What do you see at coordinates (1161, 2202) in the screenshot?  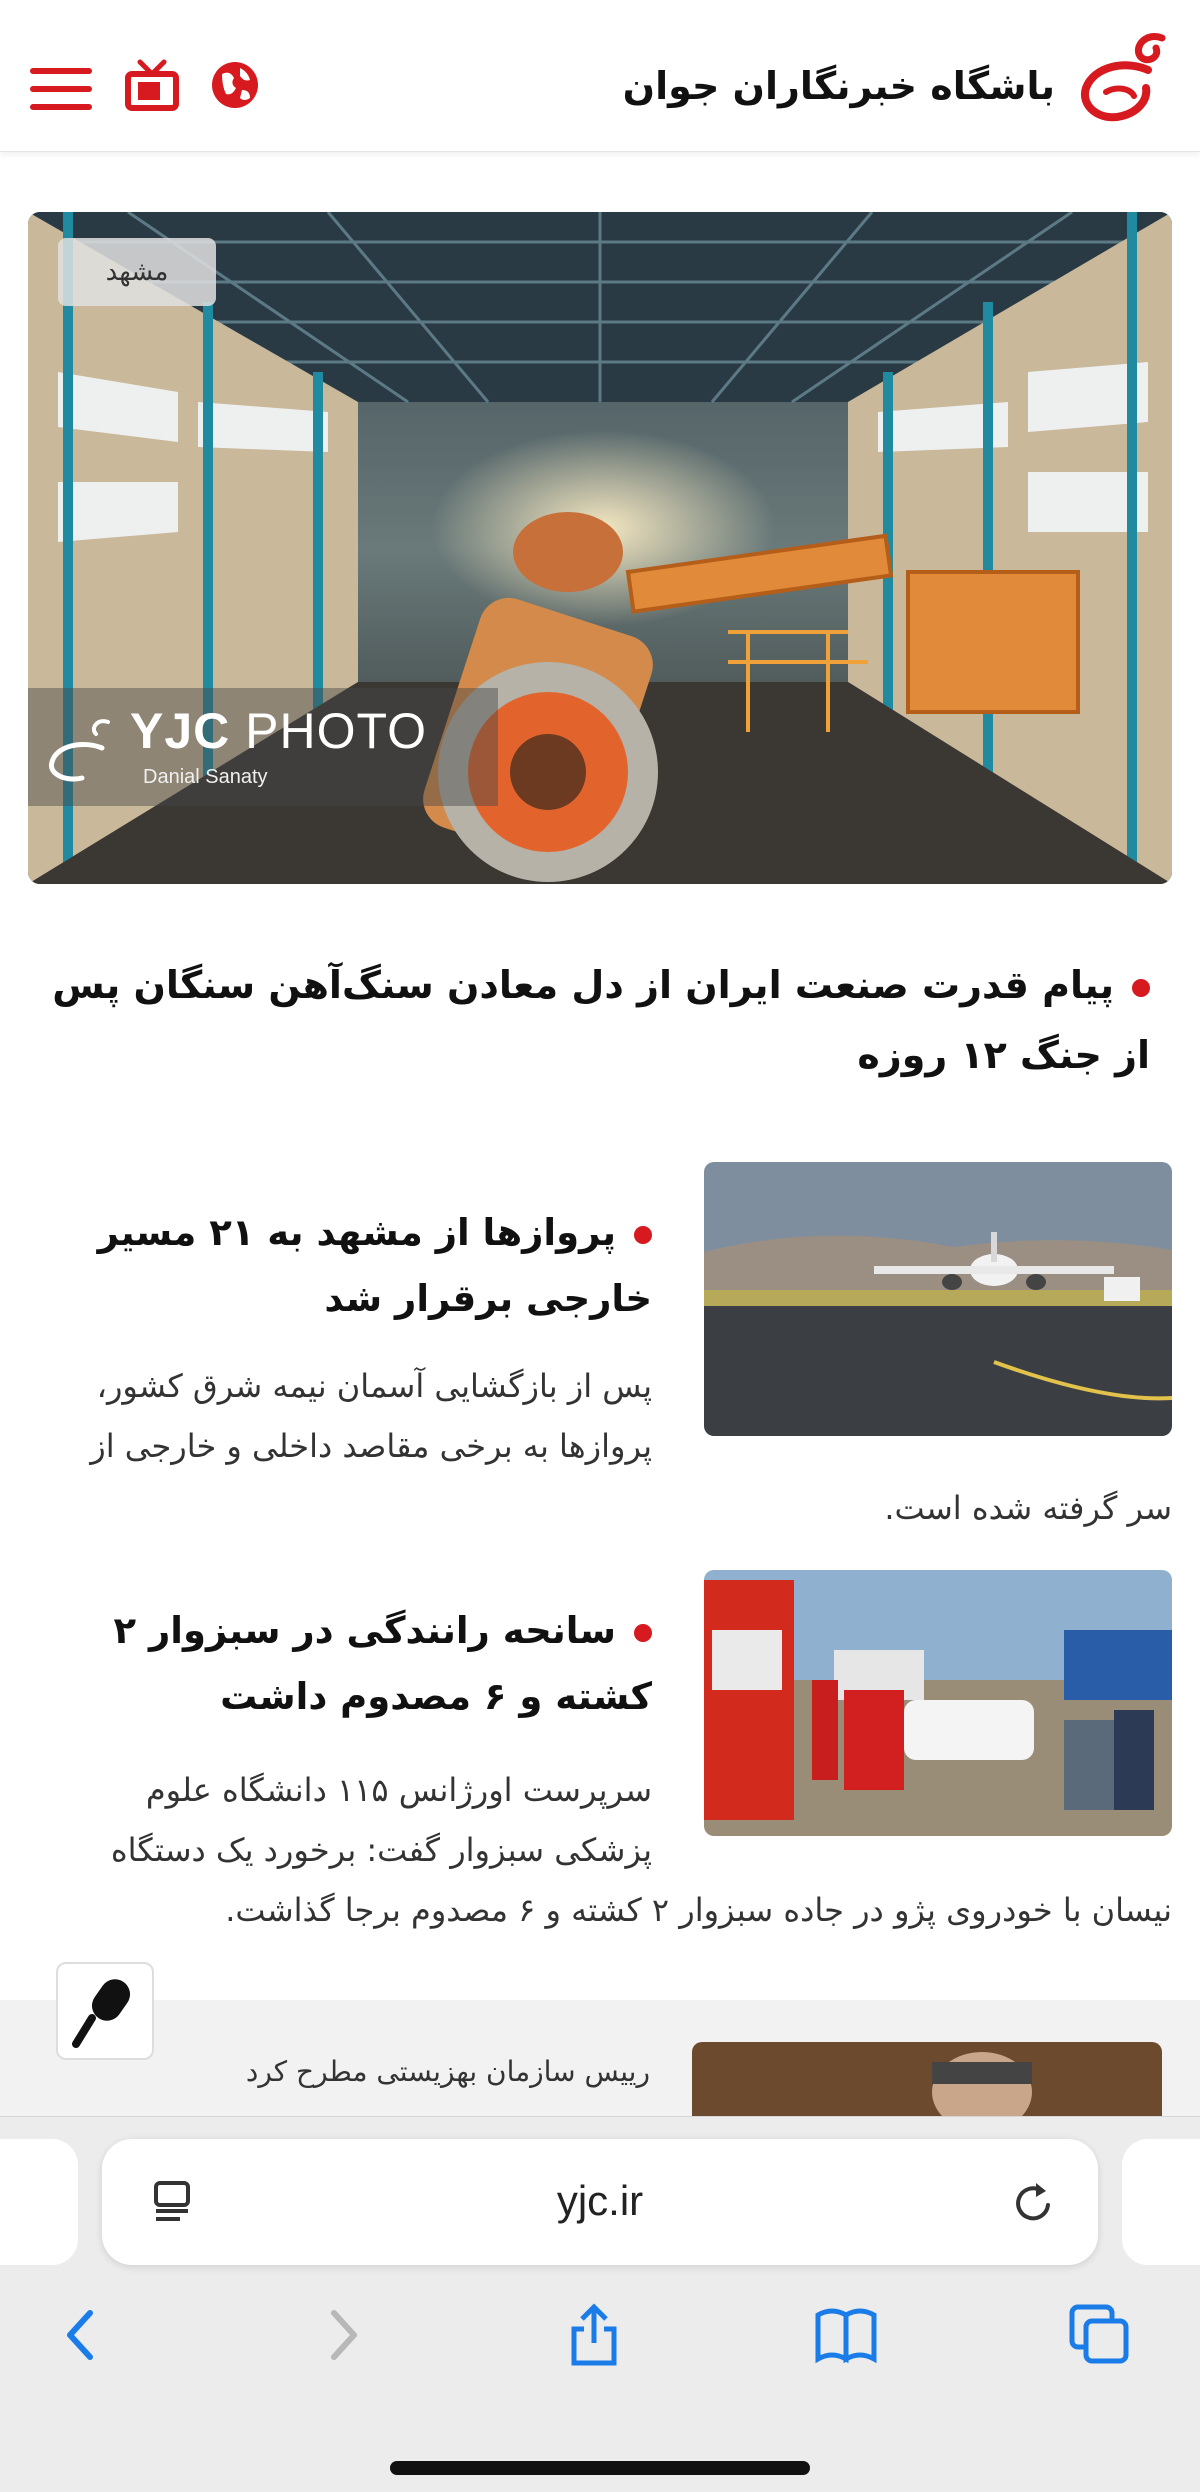 I see `next-tab-pill` at bounding box center [1161, 2202].